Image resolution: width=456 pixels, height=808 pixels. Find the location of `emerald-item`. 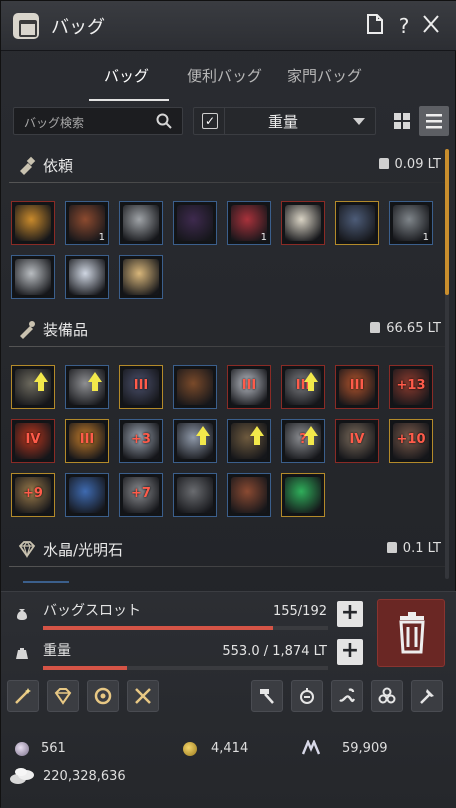

emerald-item is located at coordinates (303, 495).